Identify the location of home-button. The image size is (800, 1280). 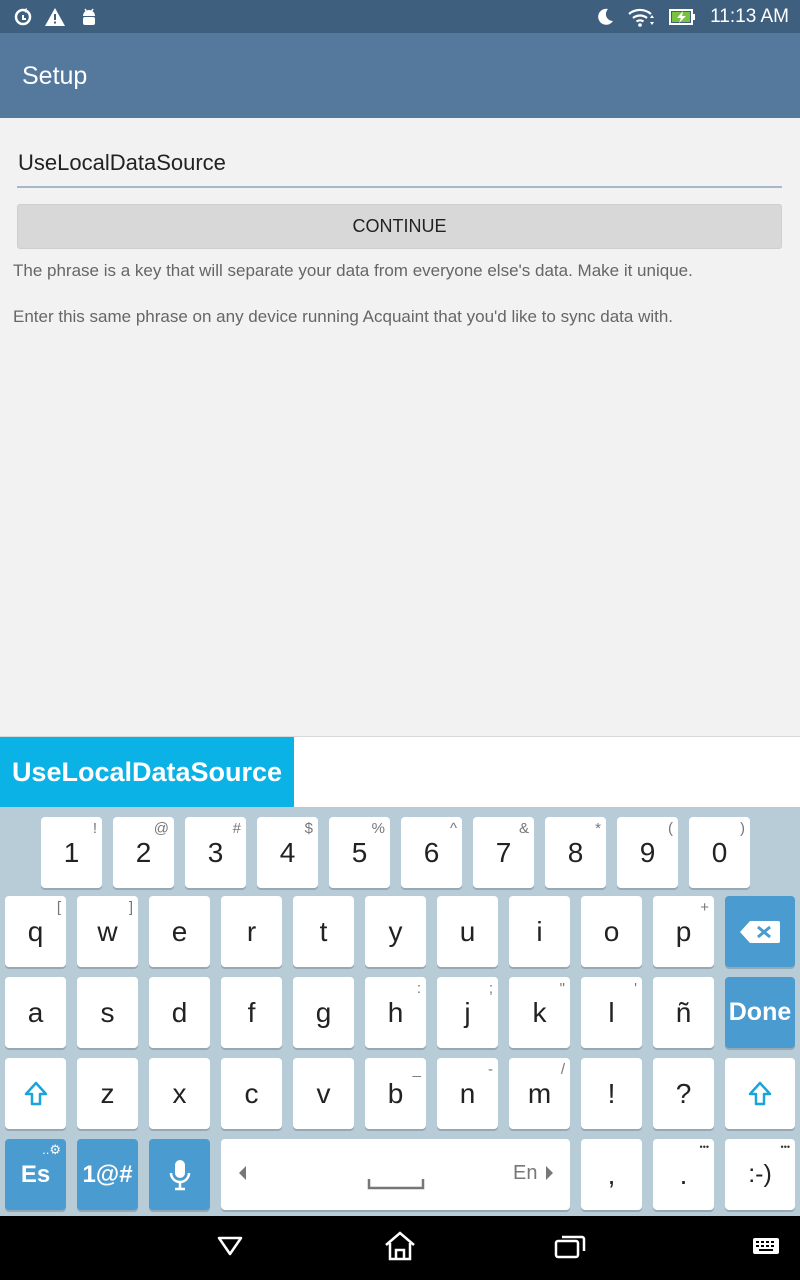
(400, 1248).